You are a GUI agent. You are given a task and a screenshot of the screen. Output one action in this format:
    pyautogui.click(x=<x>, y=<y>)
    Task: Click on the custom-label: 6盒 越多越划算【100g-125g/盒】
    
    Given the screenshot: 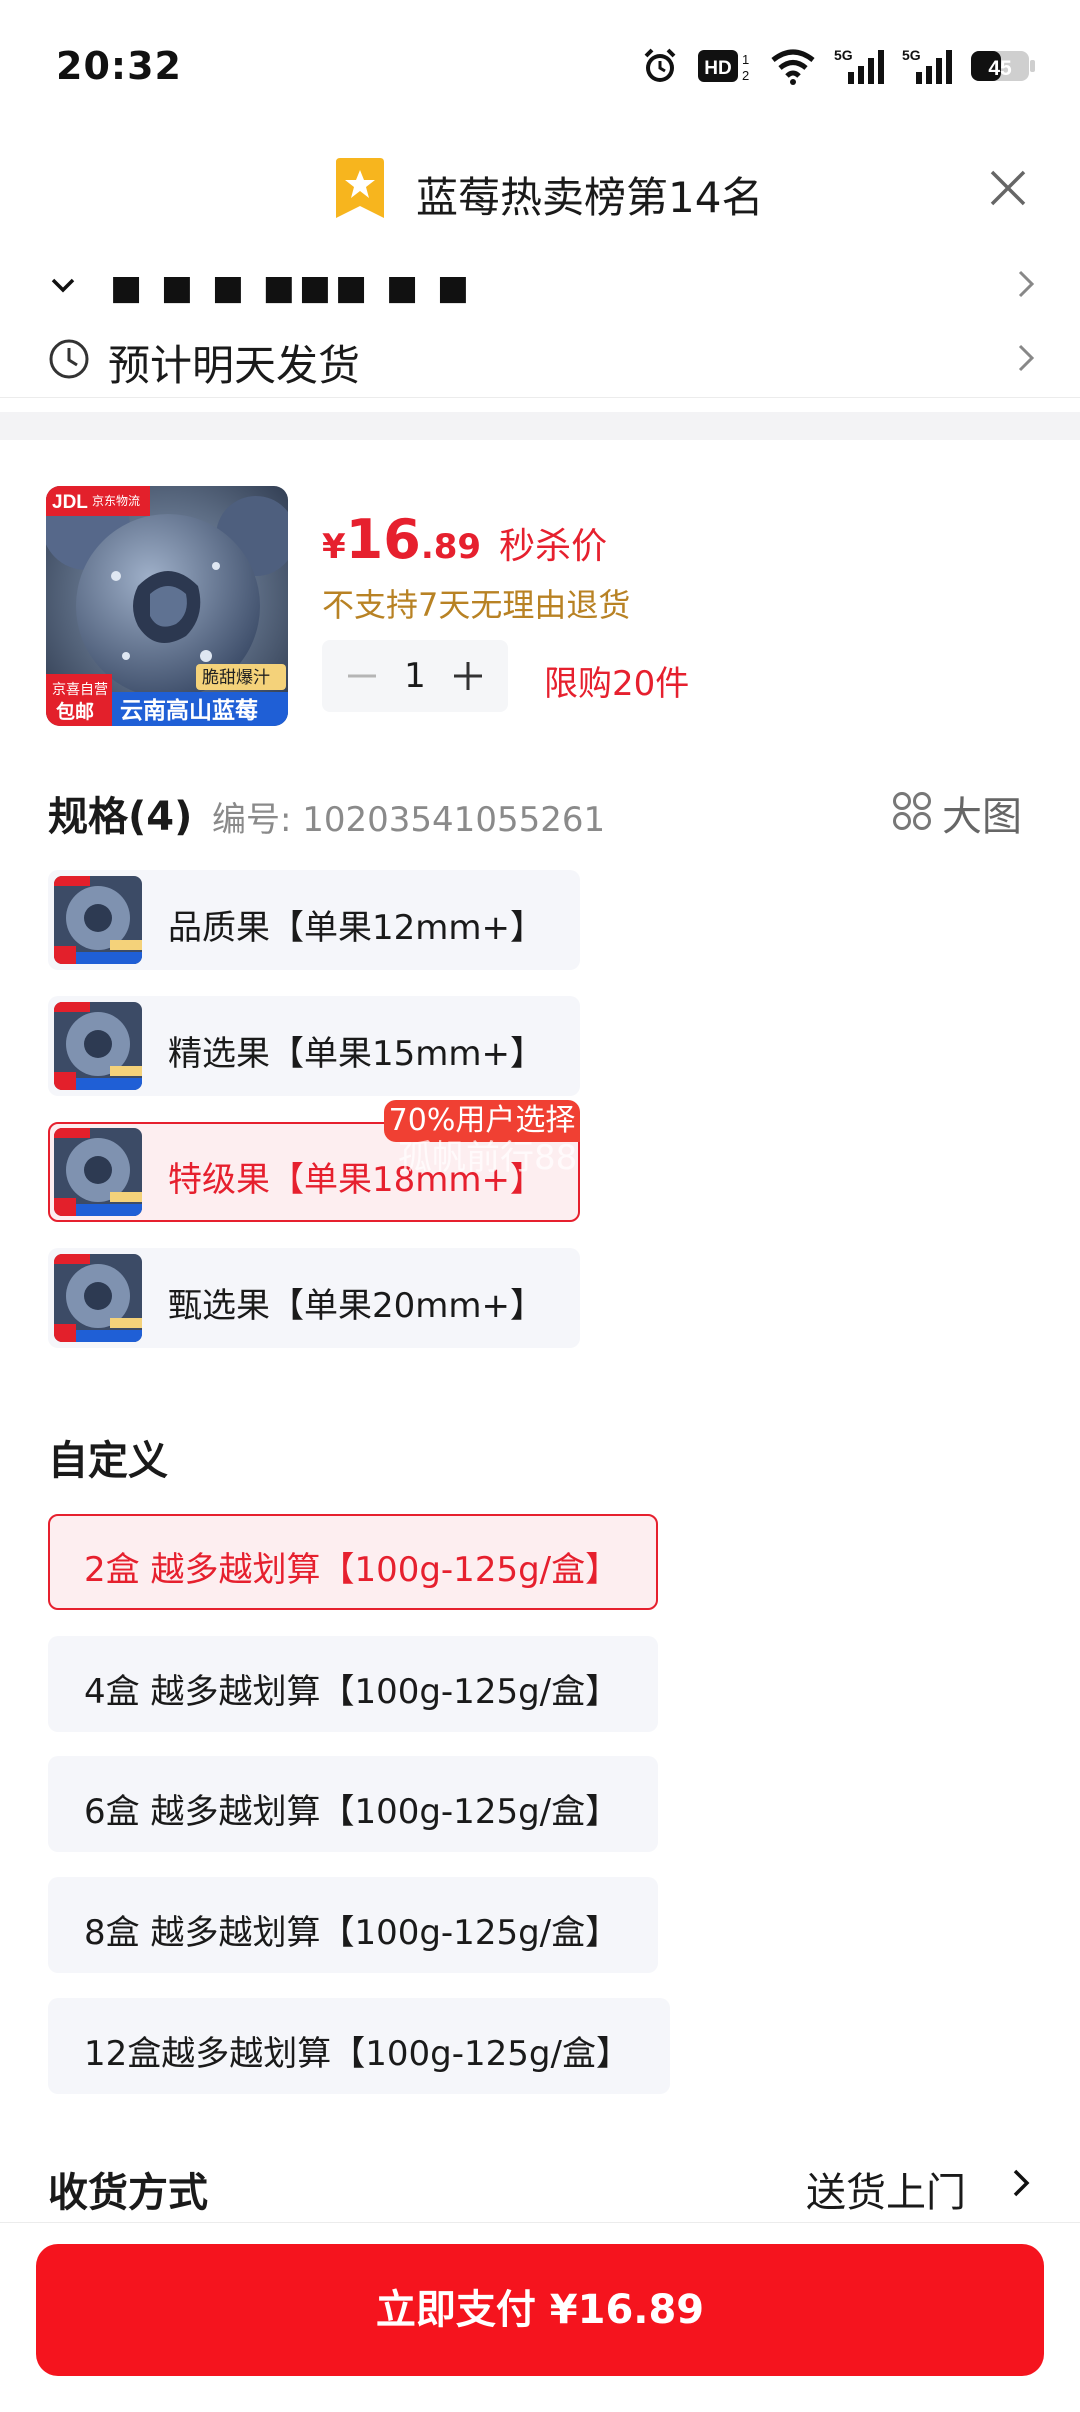 What is the action you would take?
    pyautogui.click(x=352, y=1812)
    